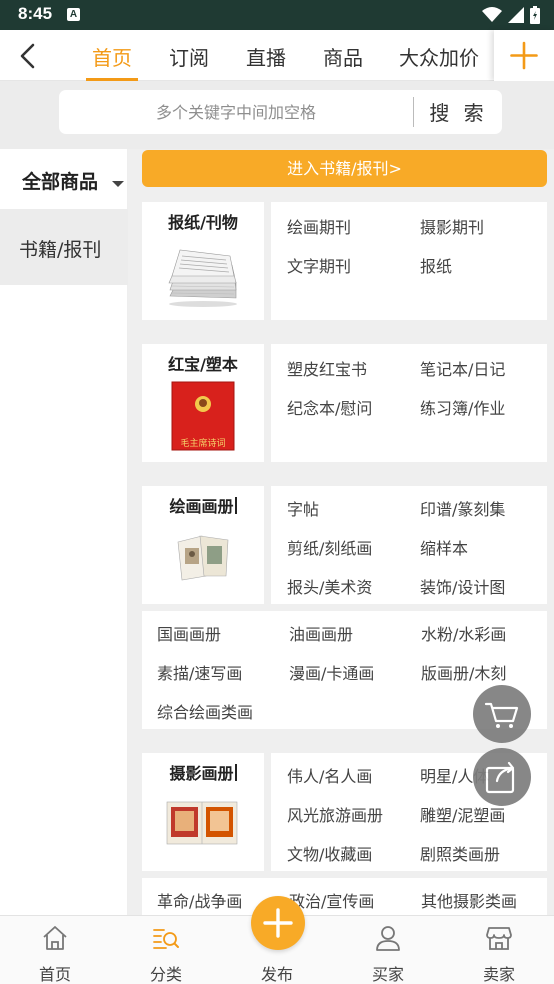 This screenshot has width=554, height=984. I want to click on add-channel-button, so click(524, 55).